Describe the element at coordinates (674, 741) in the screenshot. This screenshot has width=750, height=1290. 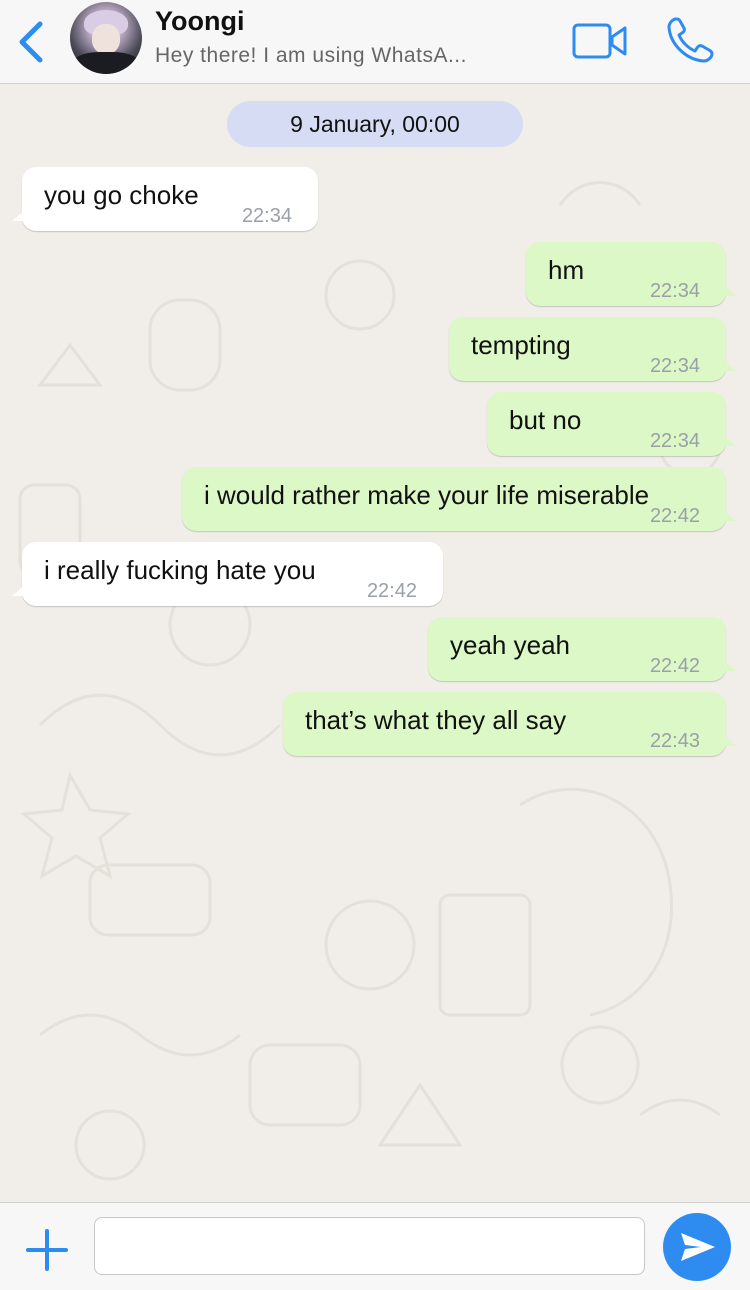
I see `message-time: 22:43` at that location.